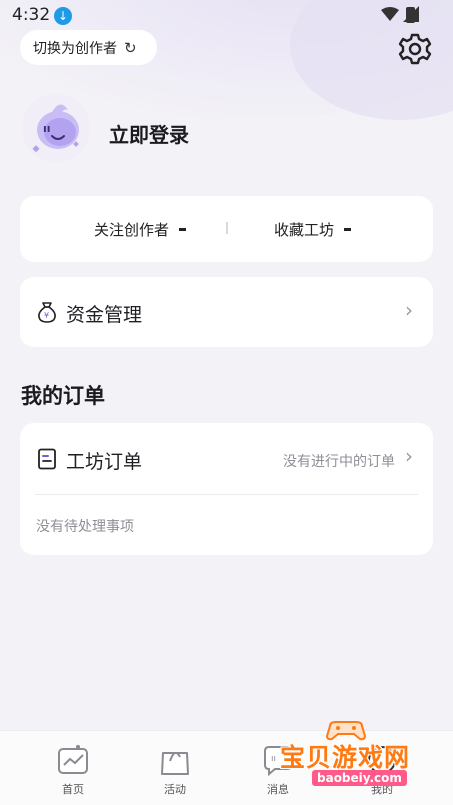 The height and width of the screenshot is (805, 453). I want to click on pending-items-text: 没有待处理事项, so click(85, 527).